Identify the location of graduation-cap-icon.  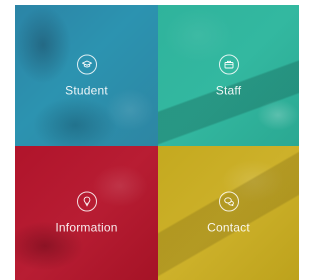
(86, 64).